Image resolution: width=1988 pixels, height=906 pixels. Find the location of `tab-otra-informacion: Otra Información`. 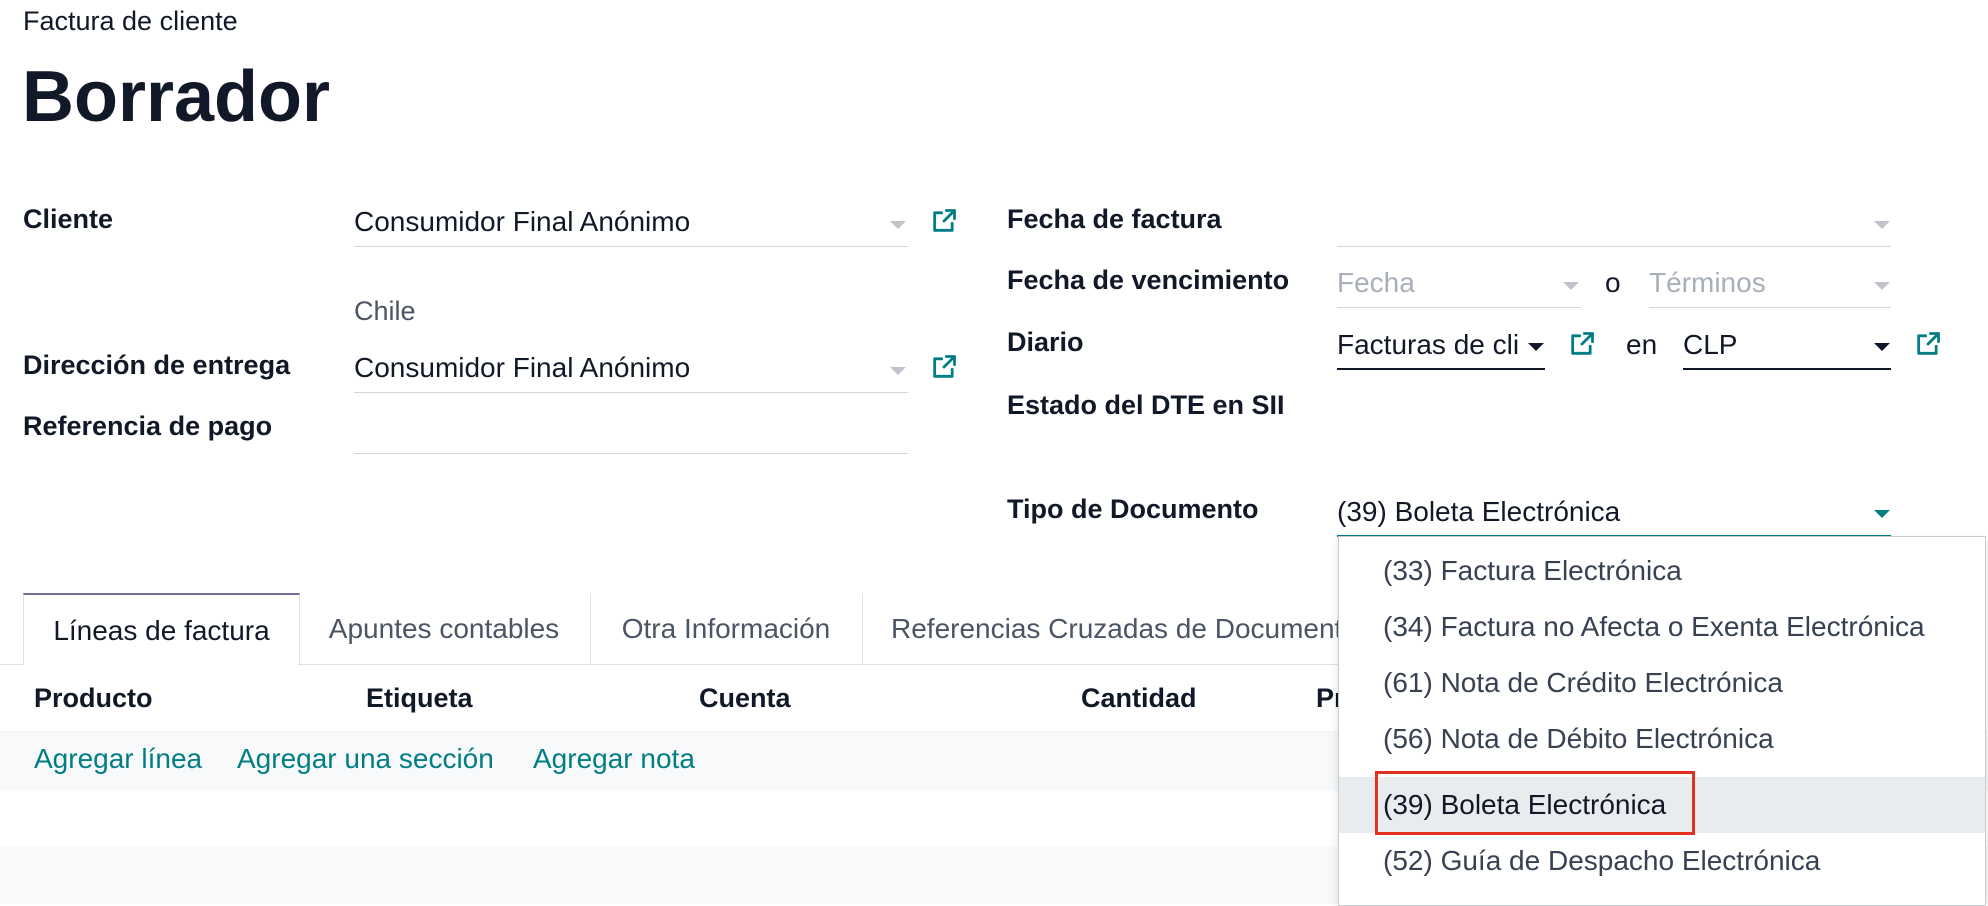

tab-otra-informacion: Otra Información is located at coordinates (726, 629).